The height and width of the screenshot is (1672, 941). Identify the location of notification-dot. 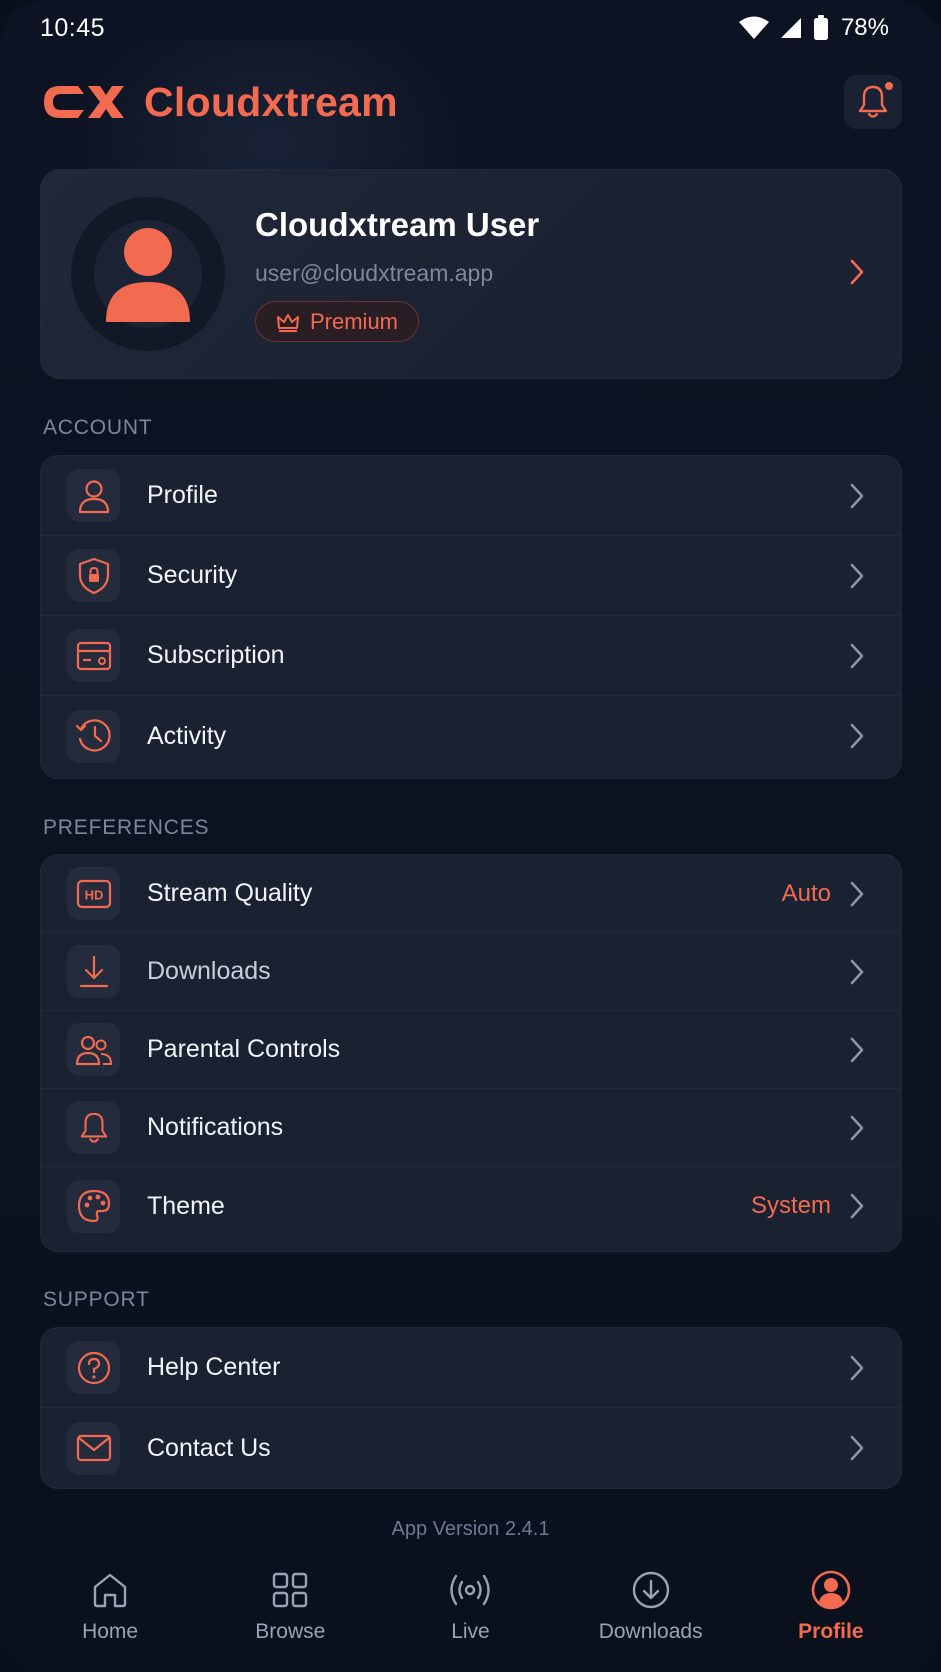
(889, 86).